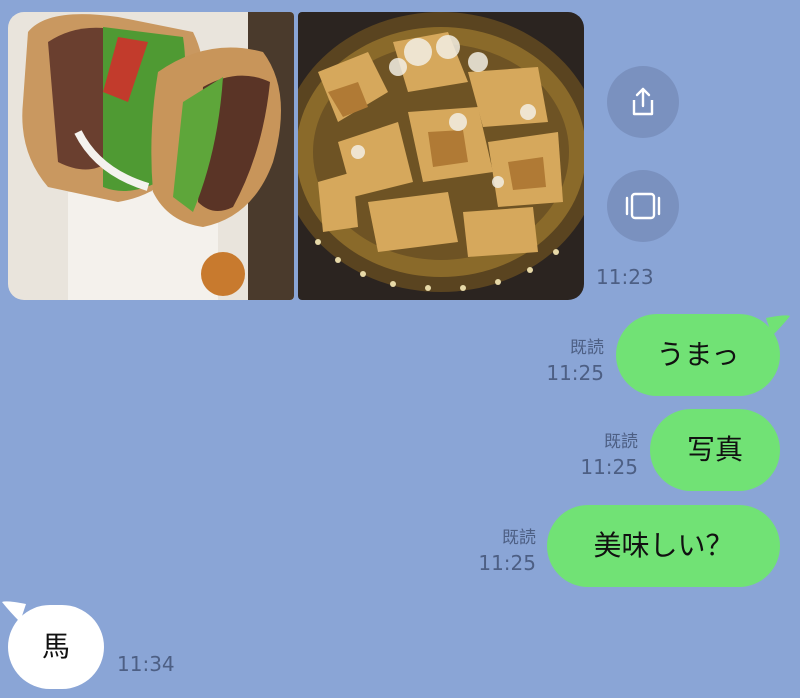 This screenshot has width=800, height=698. Describe the element at coordinates (715, 450) in the screenshot. I see `outgoing-message-bubble: 写真` at that location.